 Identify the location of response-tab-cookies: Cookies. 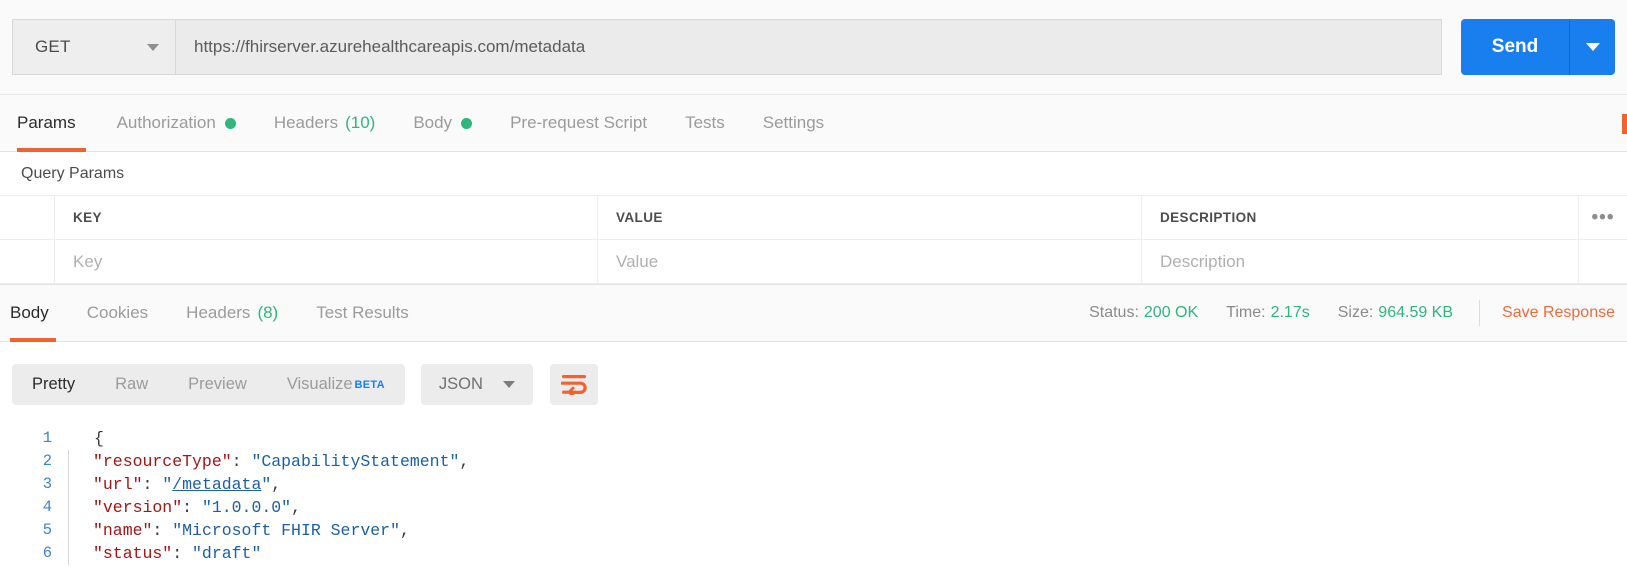
(117, 313).